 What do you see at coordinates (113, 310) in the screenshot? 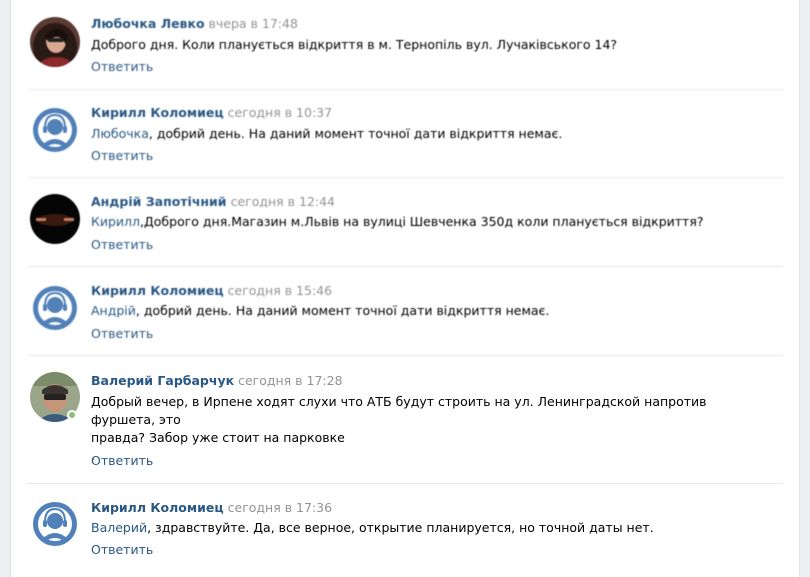
I see `reply-to-link: Андрій` at bounding box center [113, 310].